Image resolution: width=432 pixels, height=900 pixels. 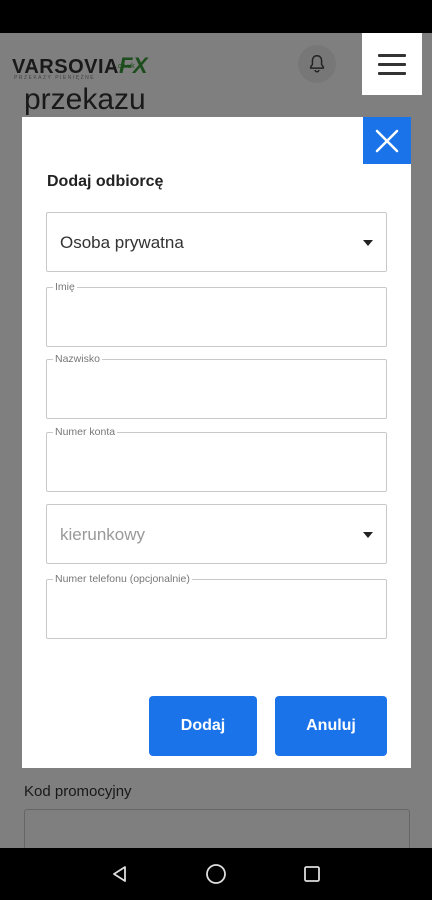 I want to click on close-icon, so click(x=387, y=140).